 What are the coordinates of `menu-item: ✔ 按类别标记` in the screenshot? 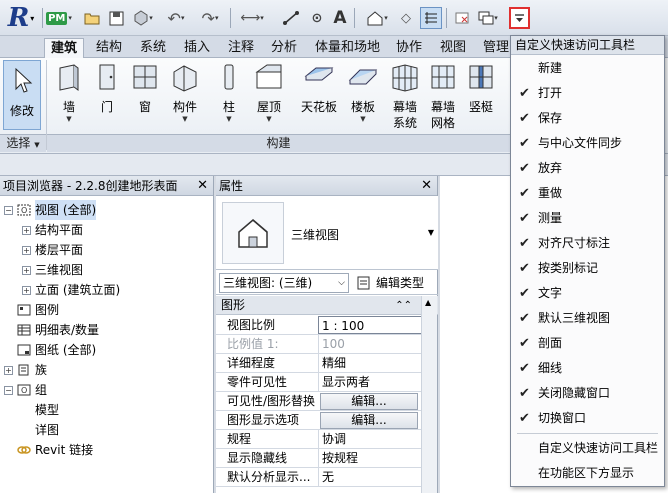 It's located at (587, 268).